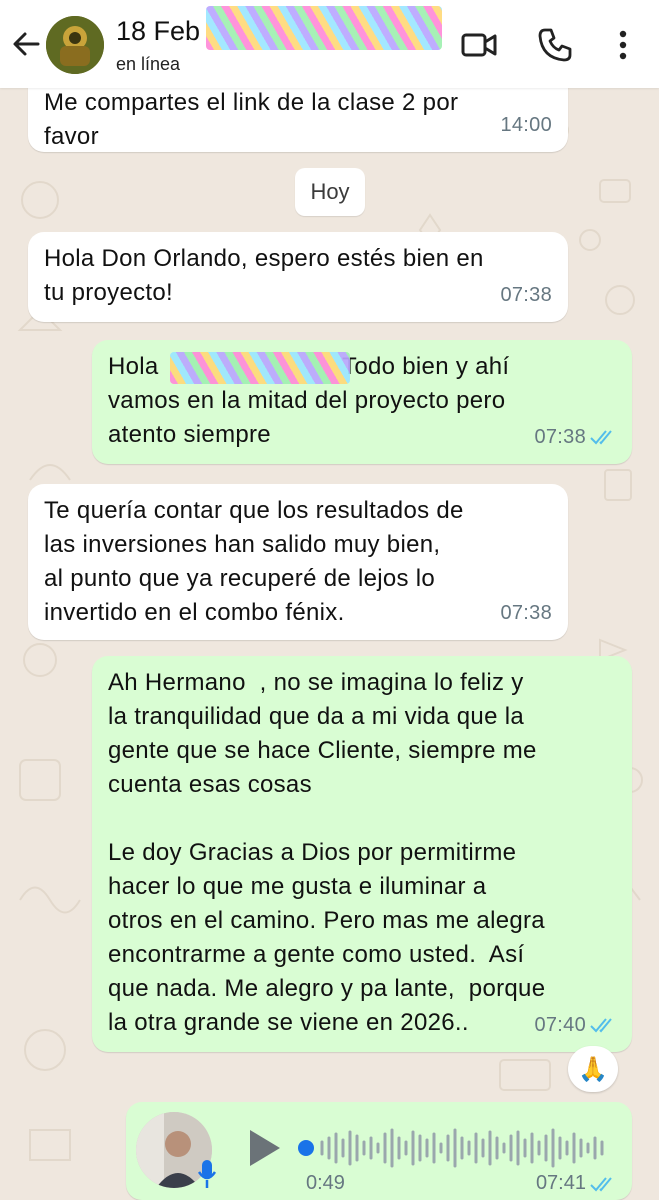  What do you see at coordinates (207, 1174) in the screenshot?
I see `microphone-icon` at bounding box center [207, 1174].